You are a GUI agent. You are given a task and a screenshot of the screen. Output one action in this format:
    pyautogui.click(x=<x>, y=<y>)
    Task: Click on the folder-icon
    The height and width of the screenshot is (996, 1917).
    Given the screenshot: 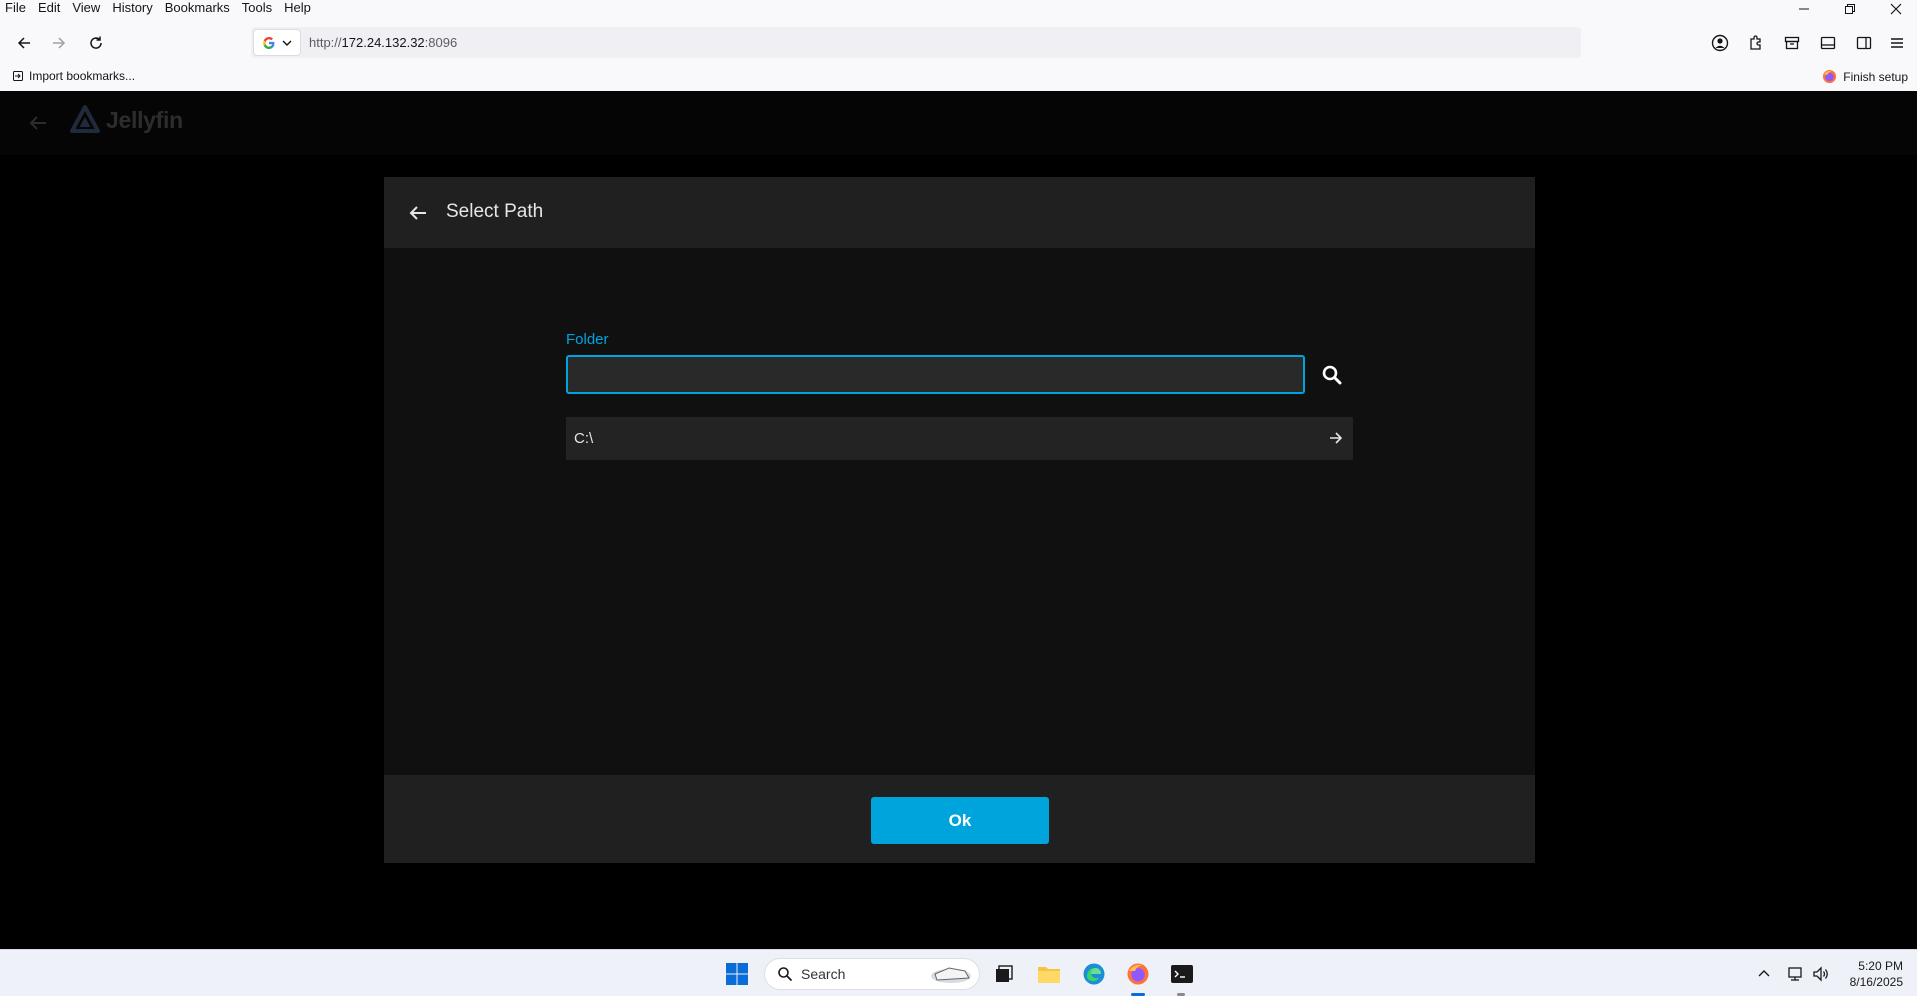 What is the action you would take?
    pyautogui.click(x=1049, y=975)
    